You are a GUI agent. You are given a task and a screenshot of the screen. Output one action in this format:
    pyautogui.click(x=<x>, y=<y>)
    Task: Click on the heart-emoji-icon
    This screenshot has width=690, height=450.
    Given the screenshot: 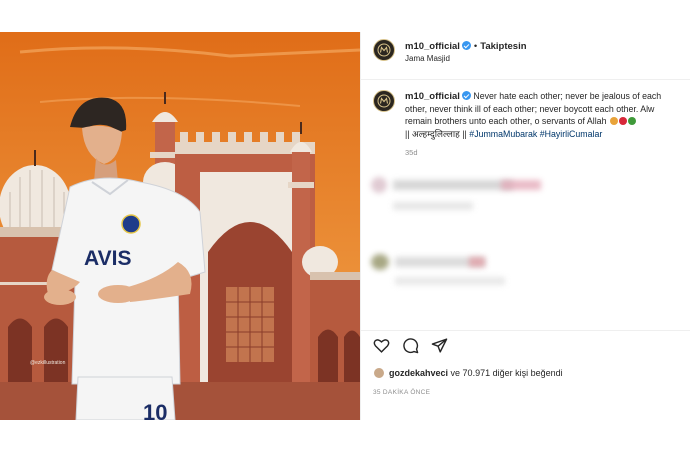 What is the action you would take?
    pyautogui.click(x=622, y=121)
    